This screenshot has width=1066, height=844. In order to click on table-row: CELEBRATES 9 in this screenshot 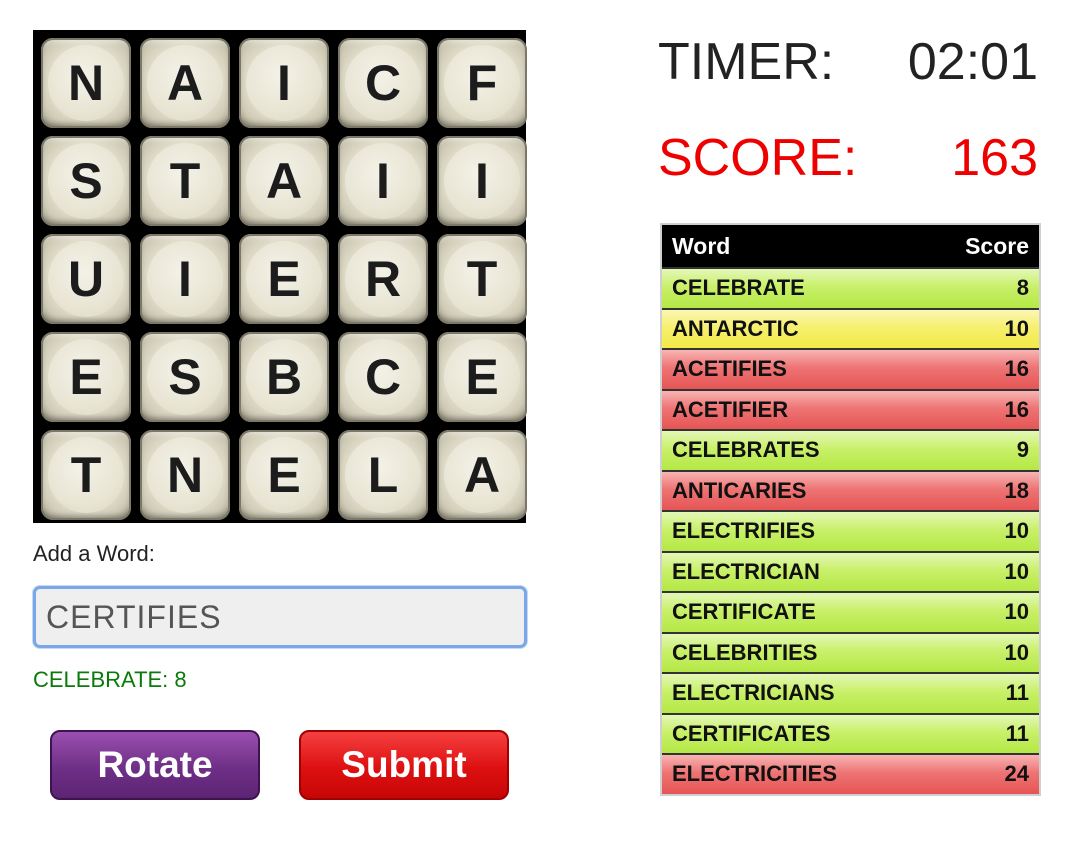, I will do `click(850, 449)`.